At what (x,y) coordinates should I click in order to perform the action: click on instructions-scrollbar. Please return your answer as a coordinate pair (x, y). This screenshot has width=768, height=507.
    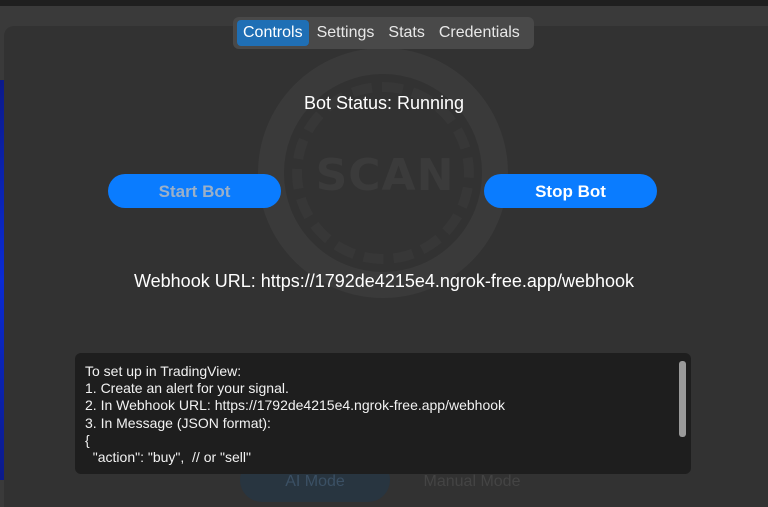
    Looking at the image, I should click on (682, 399).